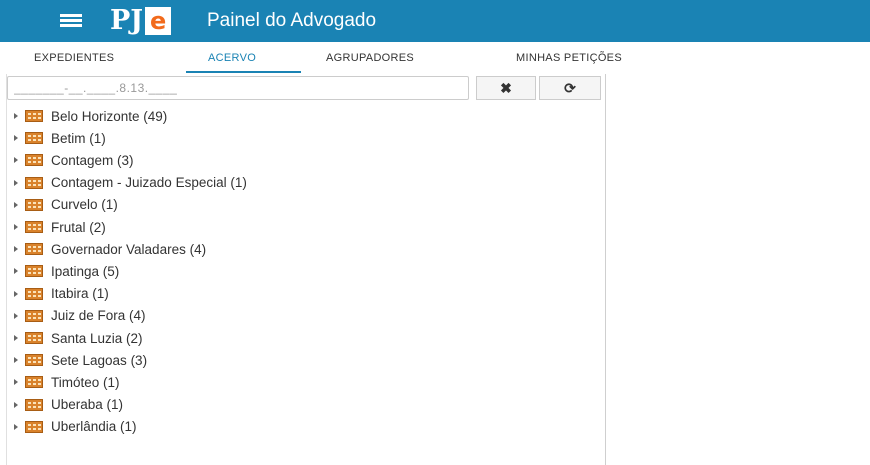 Image resolution: width=870 pixels, height=465 pixels. Describe the element at coordinates (74, 58) in the screenshot. I see `tab-expedientes: EXPEDIENTES` at that location.